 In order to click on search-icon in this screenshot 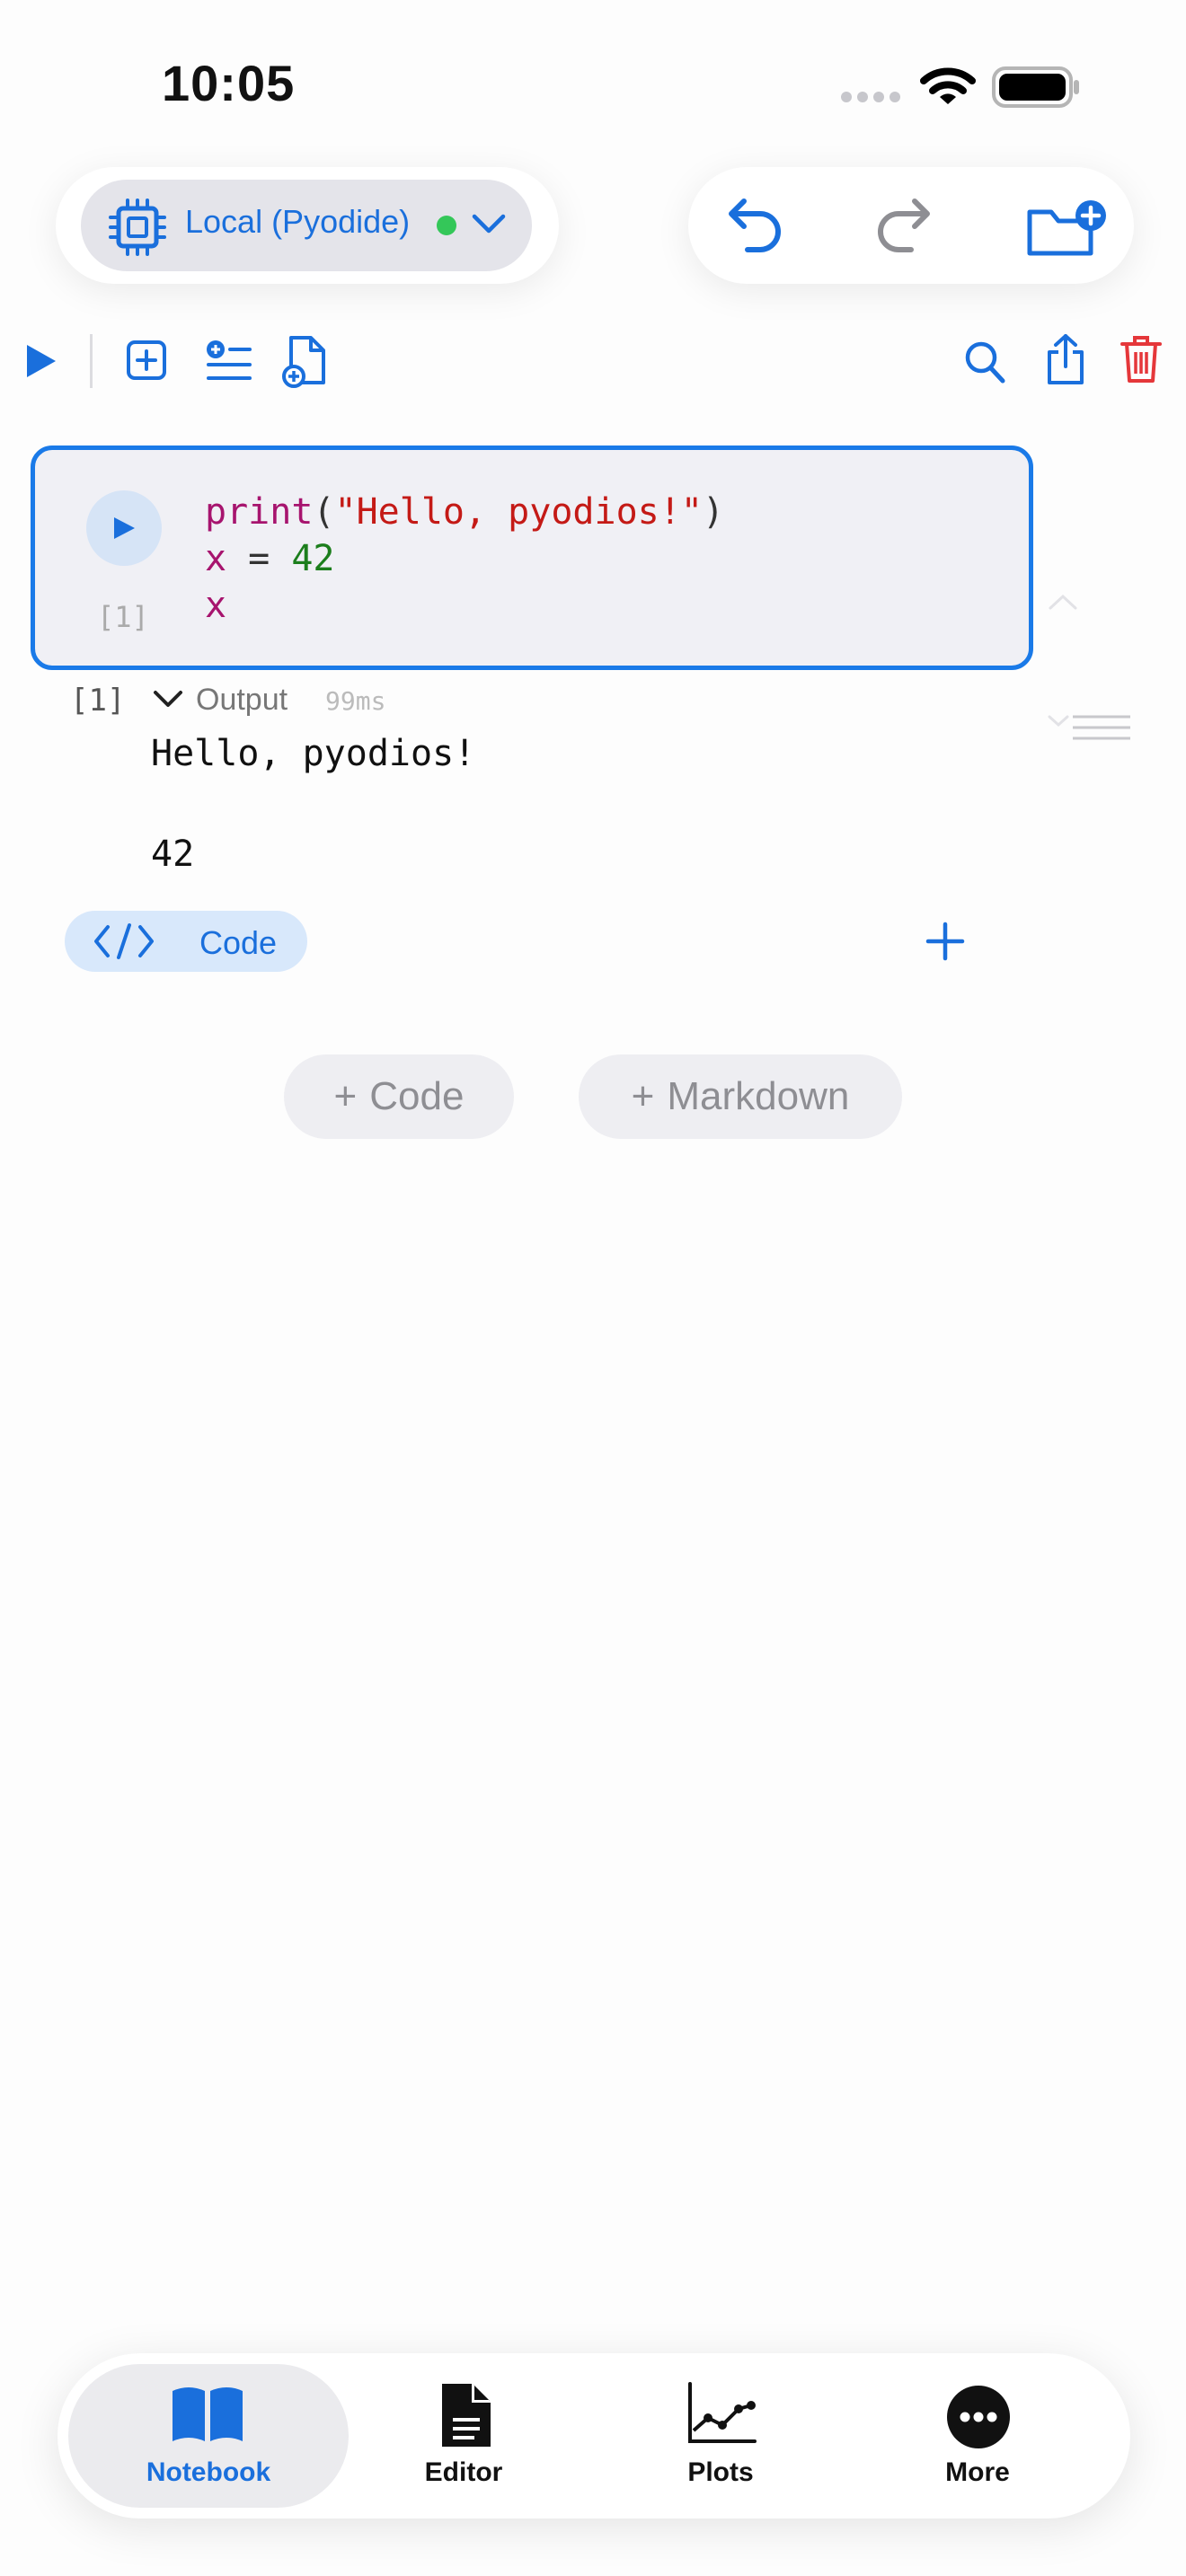, I will do `click(984, 364)`.